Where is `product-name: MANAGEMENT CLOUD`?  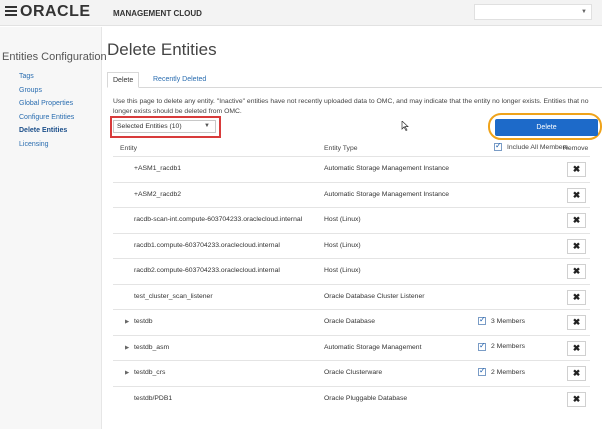 product-name: MANAGEMENT CLOUD is located at coordinates (157, 13).